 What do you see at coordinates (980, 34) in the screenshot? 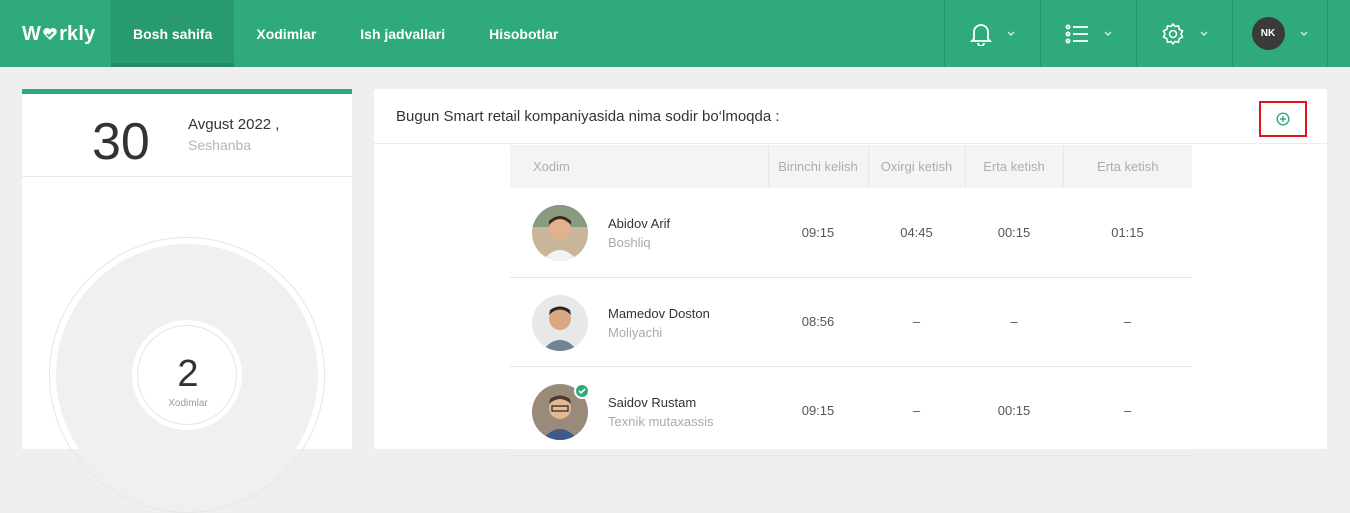
I see `bell-icon` at bounding box center [980, 34].